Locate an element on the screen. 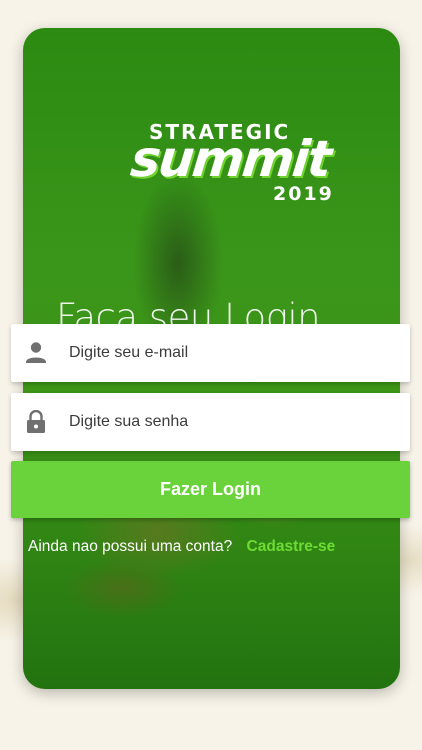 The width and height of the screenshot is (422, 750). strategic-summit-logo: STRATEGIC summit 2019 is located at coordinates (234, 165).